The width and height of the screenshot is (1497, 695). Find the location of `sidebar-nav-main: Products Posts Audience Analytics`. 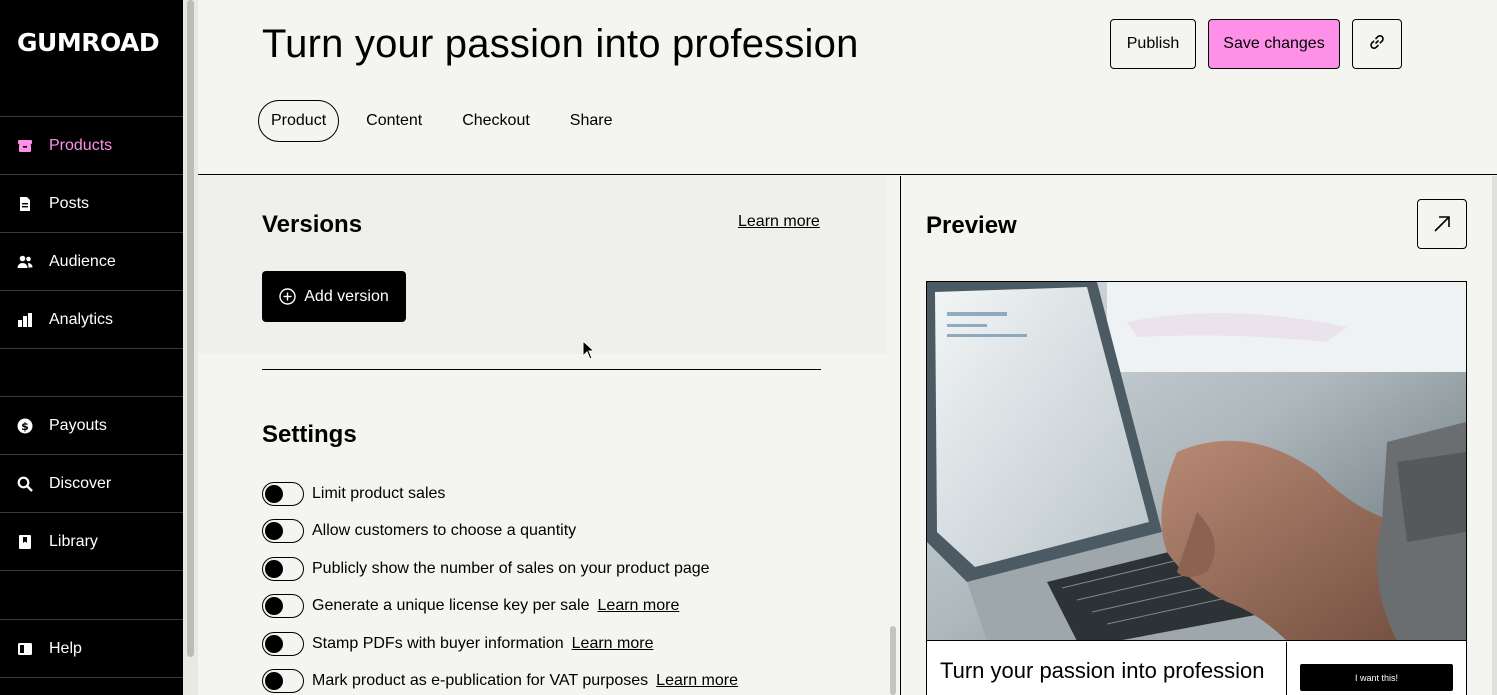

sidebar-nav-main: Products Posts Audience Analytics is located at coordinates (91, 232).